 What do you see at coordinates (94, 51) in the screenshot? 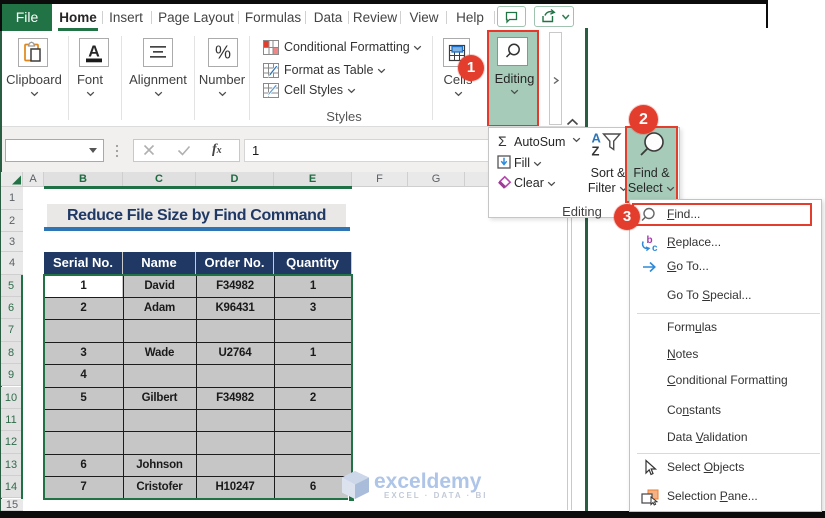
I see `svg-text: A` at bounding box center [94, 51].